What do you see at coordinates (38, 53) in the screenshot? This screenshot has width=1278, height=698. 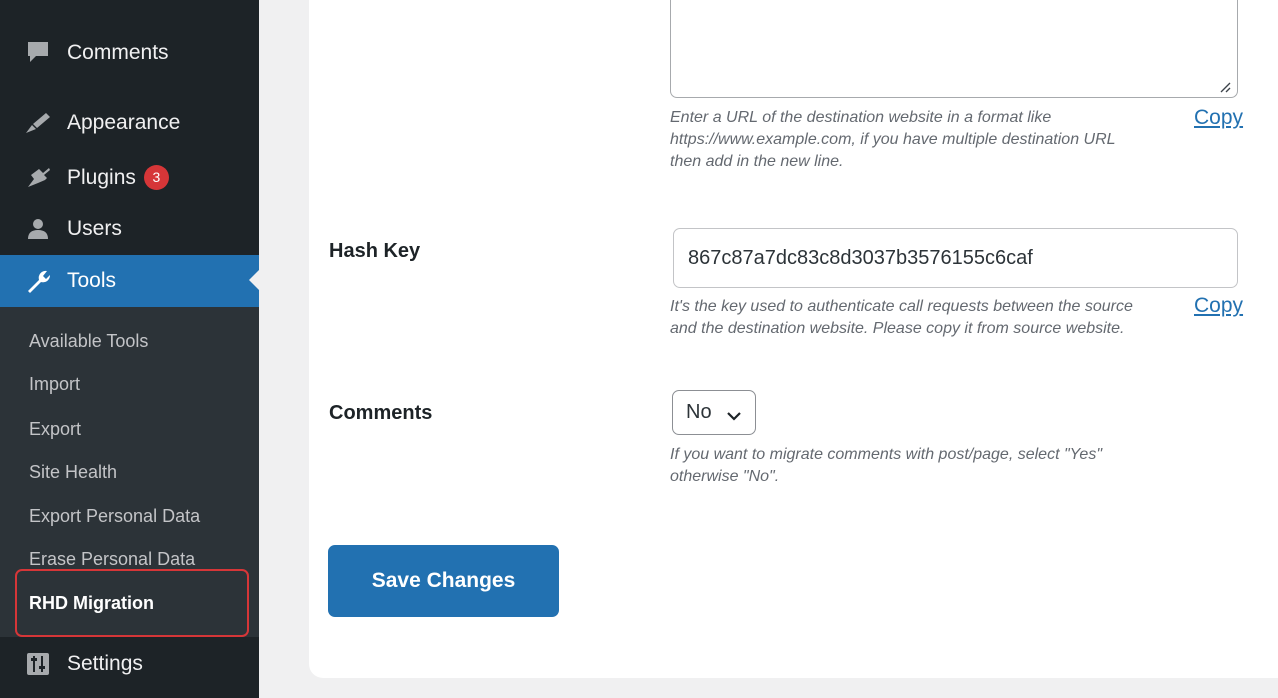 I see `comment-bubble-icon` at bounding box center [38, 53].